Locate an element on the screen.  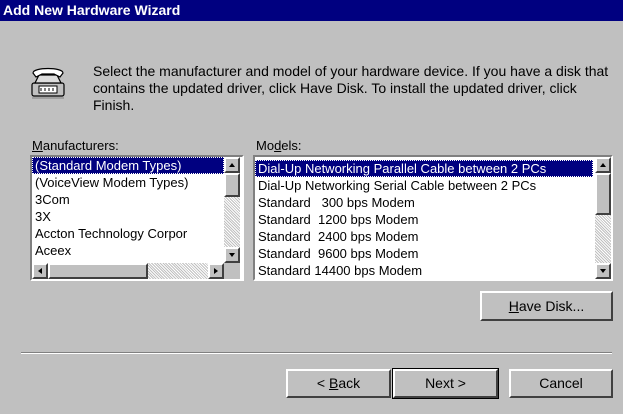
window-title: Add New Hardware Wizard is located at coordinates (92, 10).